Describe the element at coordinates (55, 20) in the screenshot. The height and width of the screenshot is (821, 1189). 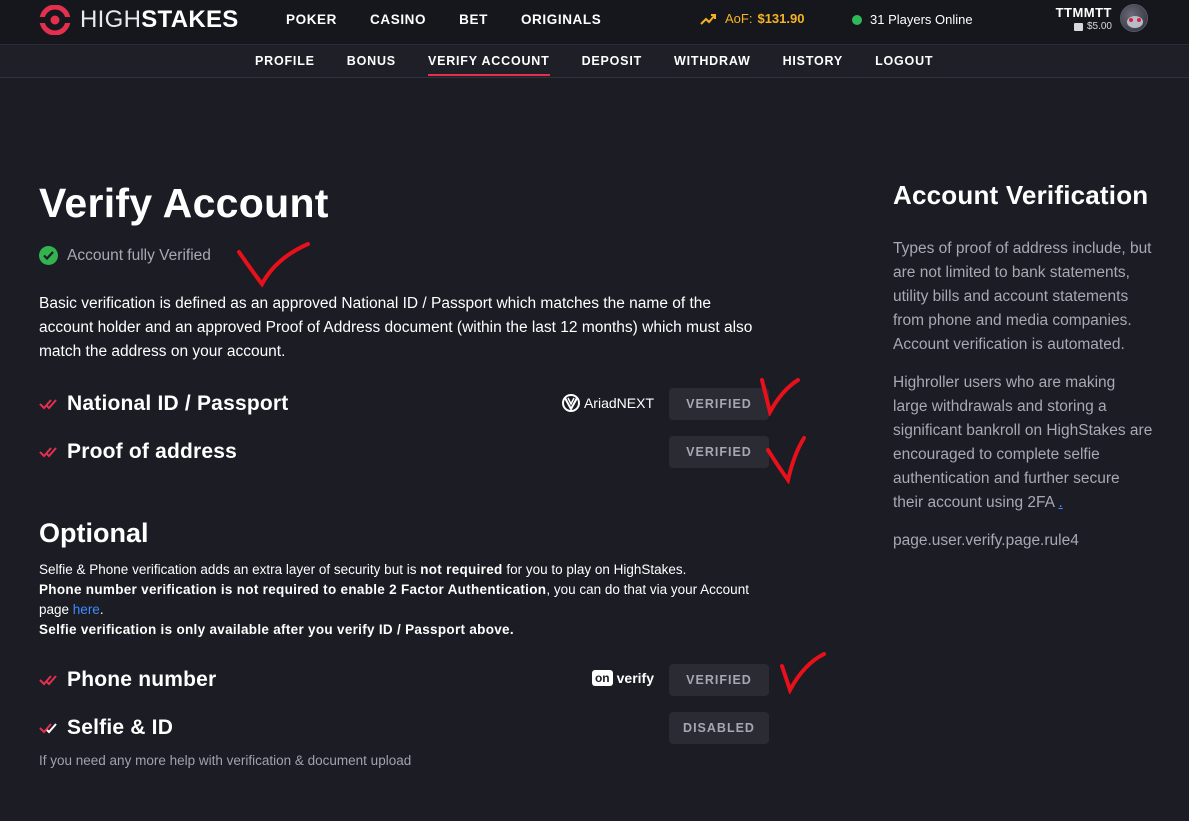
I see `logo-icon` at that location.